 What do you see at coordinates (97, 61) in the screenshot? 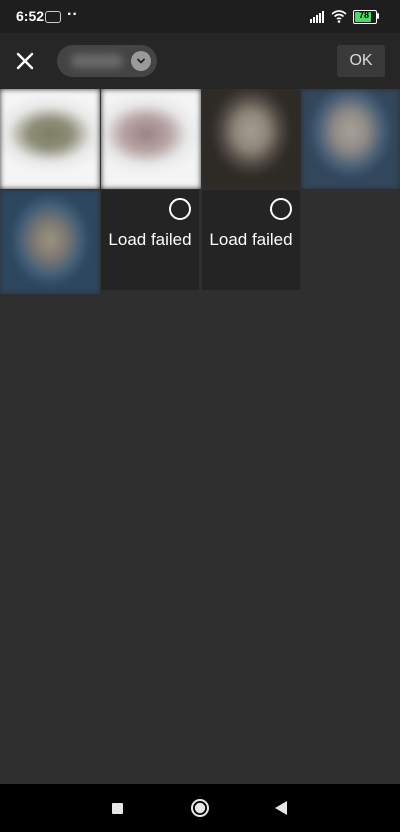
I see `album-name-blurred` at bounding box center [97, 61].